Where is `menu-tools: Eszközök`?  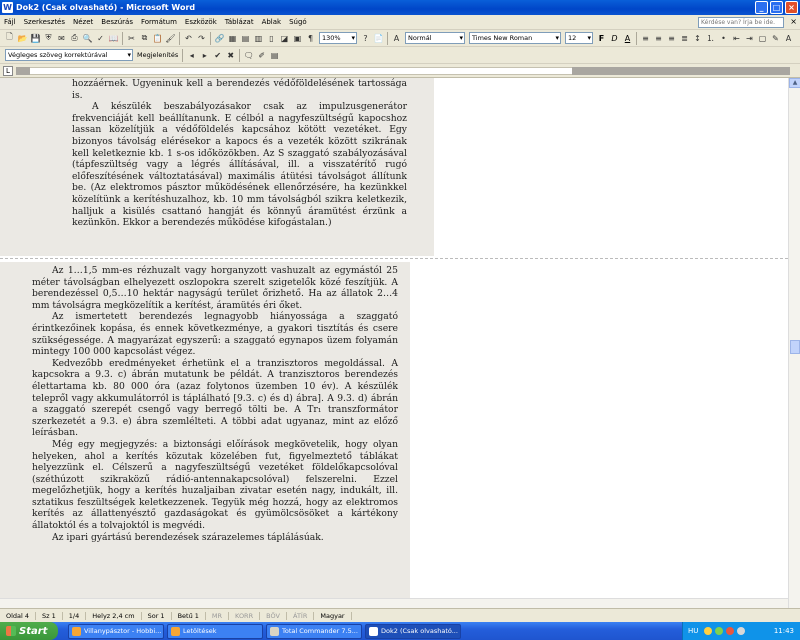 menu-tools: Eszközök is located at coordinates (201, 22).